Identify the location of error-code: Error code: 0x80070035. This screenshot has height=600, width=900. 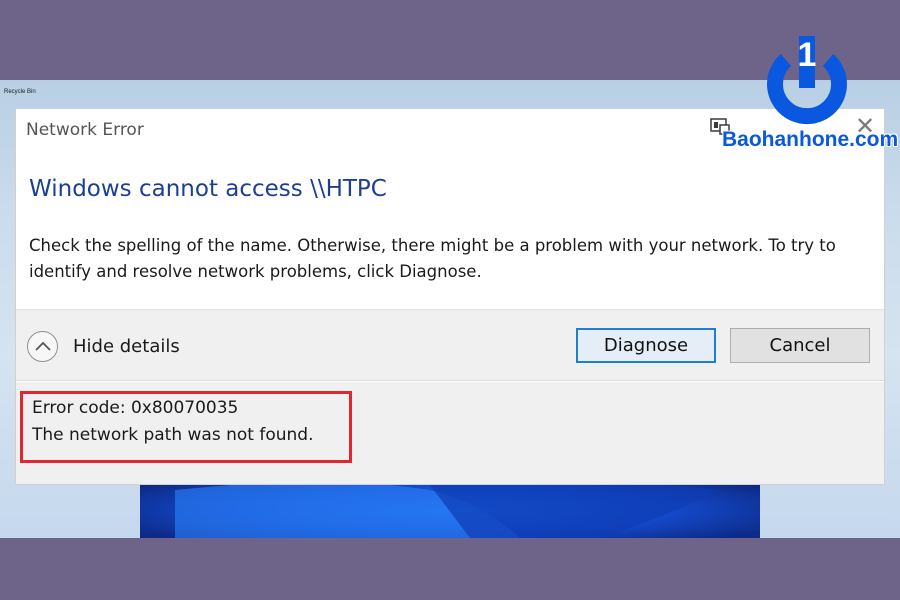
(135, 408).